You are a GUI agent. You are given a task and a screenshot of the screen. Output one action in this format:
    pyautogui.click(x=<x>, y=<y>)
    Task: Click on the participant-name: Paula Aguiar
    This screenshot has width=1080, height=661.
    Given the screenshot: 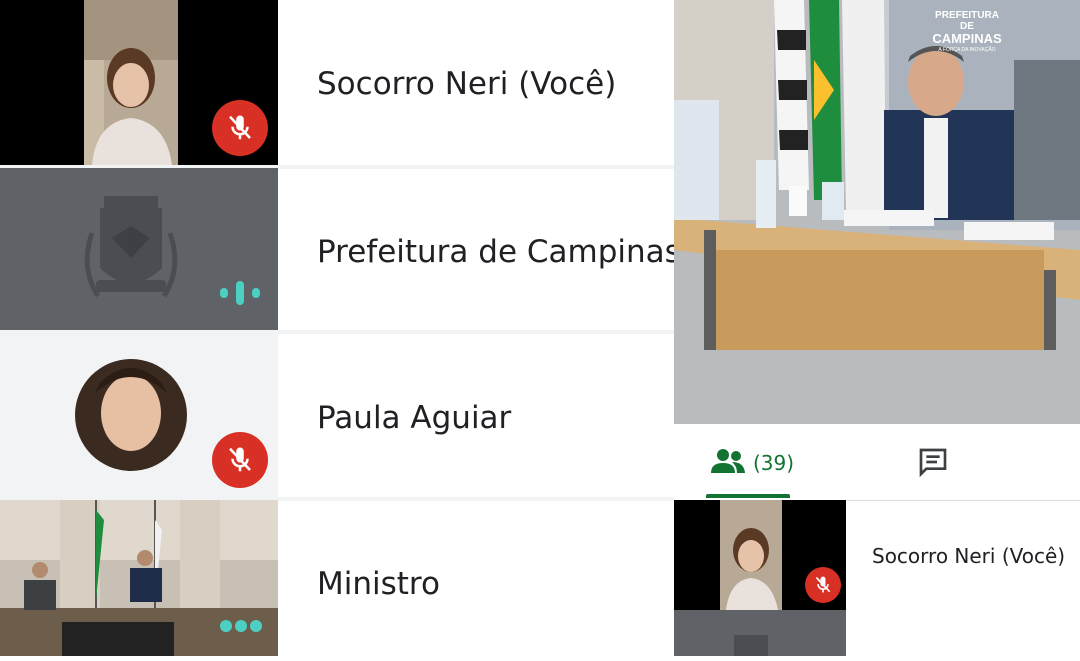 What is the action you would take?
    pyautogui.click(x=414, y=418)
    